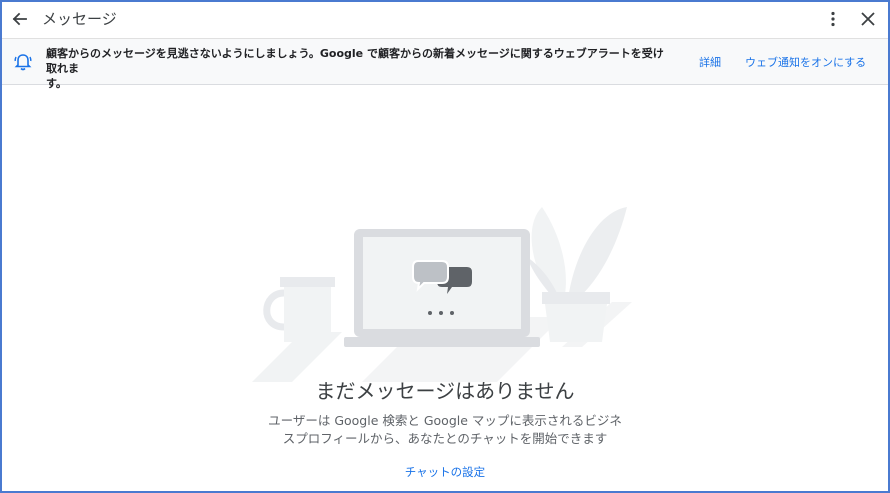  What do you see at coordinates (23, 62) in the screenshot?
I see `bell-icon` at bounding box center [23, 62].